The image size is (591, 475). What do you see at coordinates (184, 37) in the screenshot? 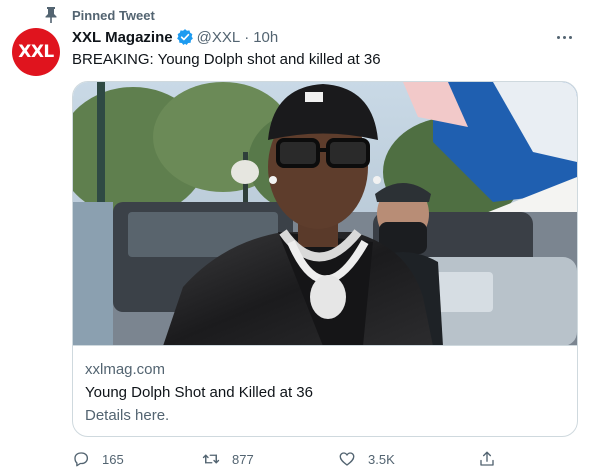
I see `verified-badge-icon` at bounding box center [184, 37].